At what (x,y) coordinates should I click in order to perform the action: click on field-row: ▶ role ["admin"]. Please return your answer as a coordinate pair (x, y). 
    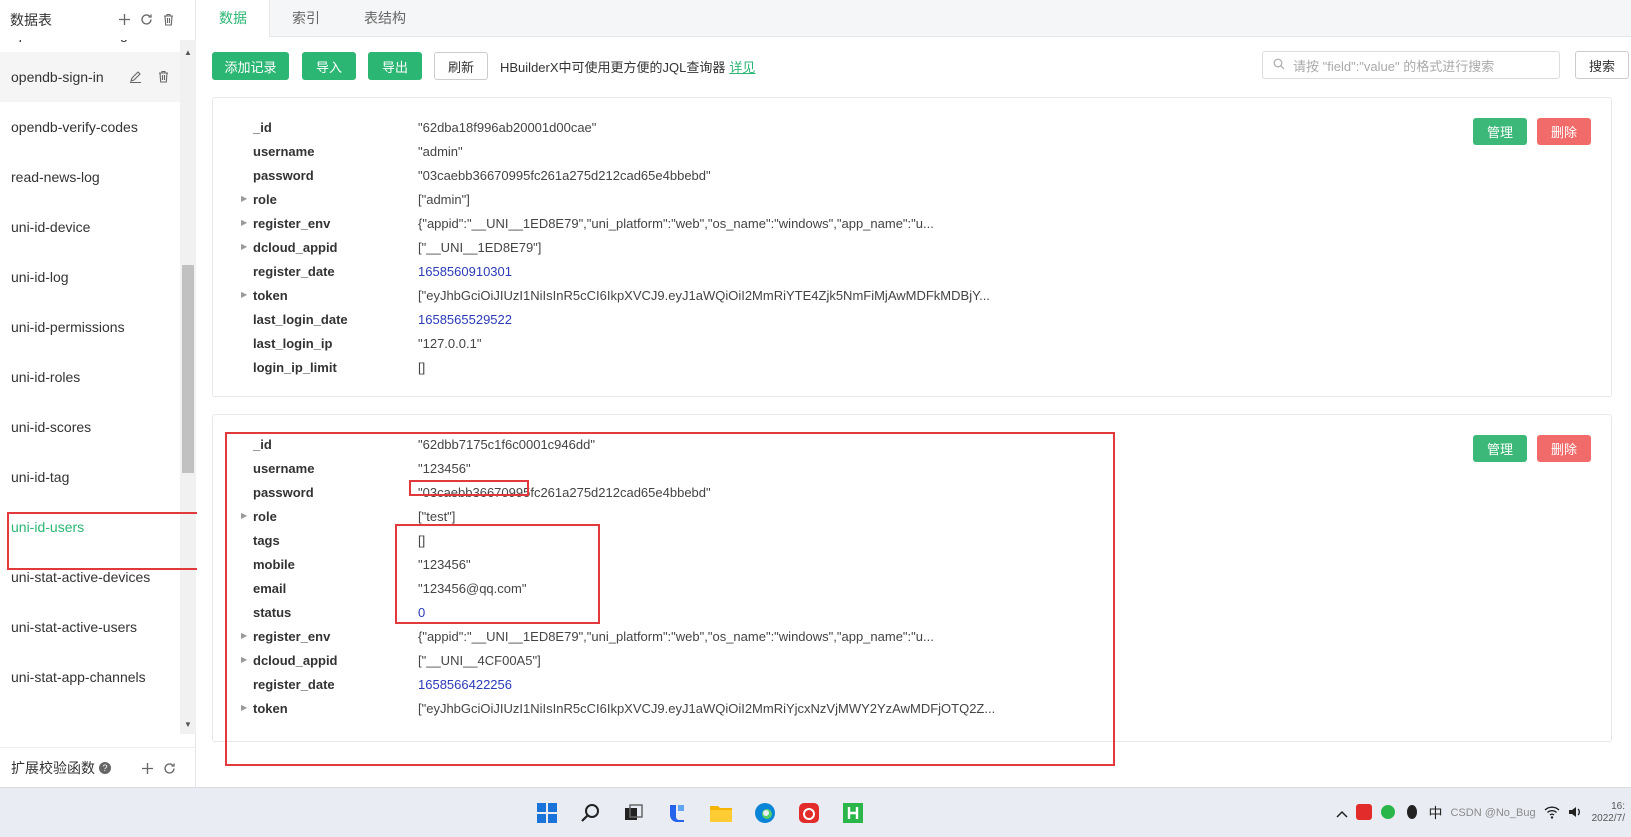
    Looking at the image, I should click on (355, 199).